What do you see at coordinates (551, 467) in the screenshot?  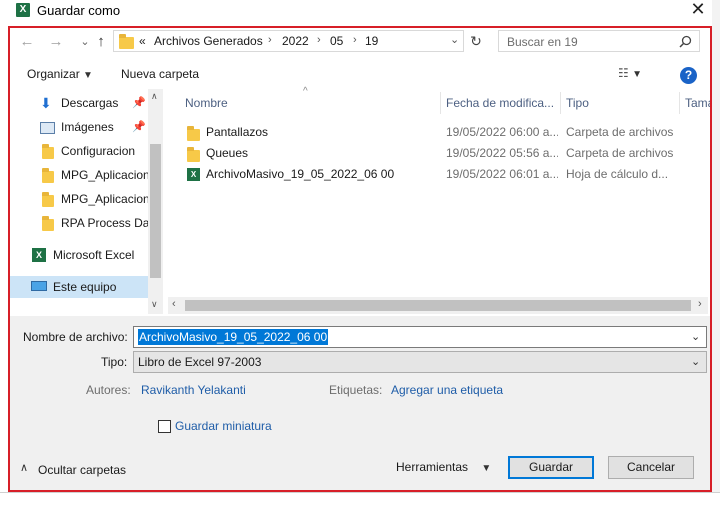 I see `save-button: Guardar` at bounding box center [551, 467].